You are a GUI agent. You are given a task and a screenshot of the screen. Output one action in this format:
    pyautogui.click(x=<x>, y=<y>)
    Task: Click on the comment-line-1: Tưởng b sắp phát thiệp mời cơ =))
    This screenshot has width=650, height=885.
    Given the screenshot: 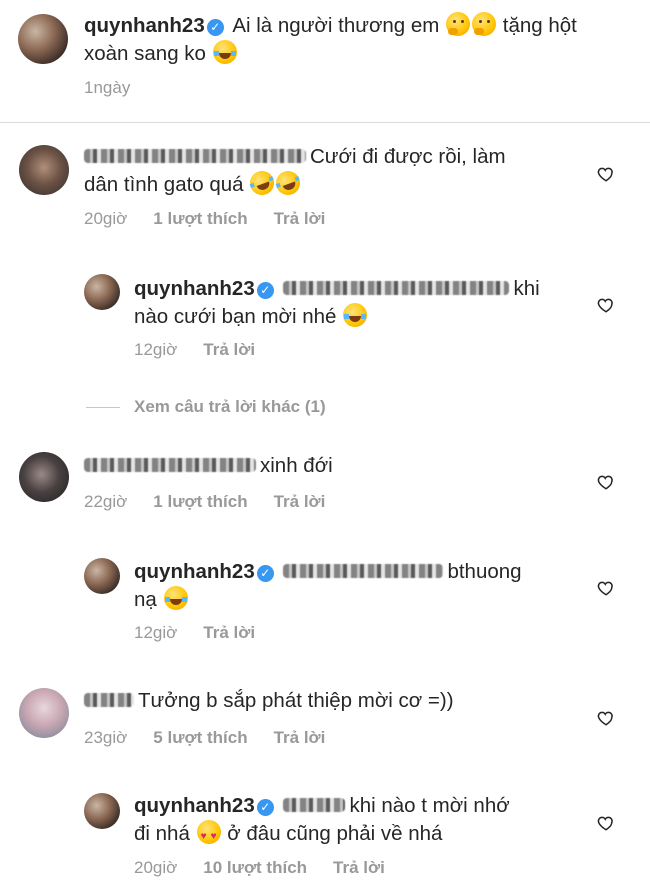 What is the action you would take?
    pyautogui.click(x=269, y=701)
    